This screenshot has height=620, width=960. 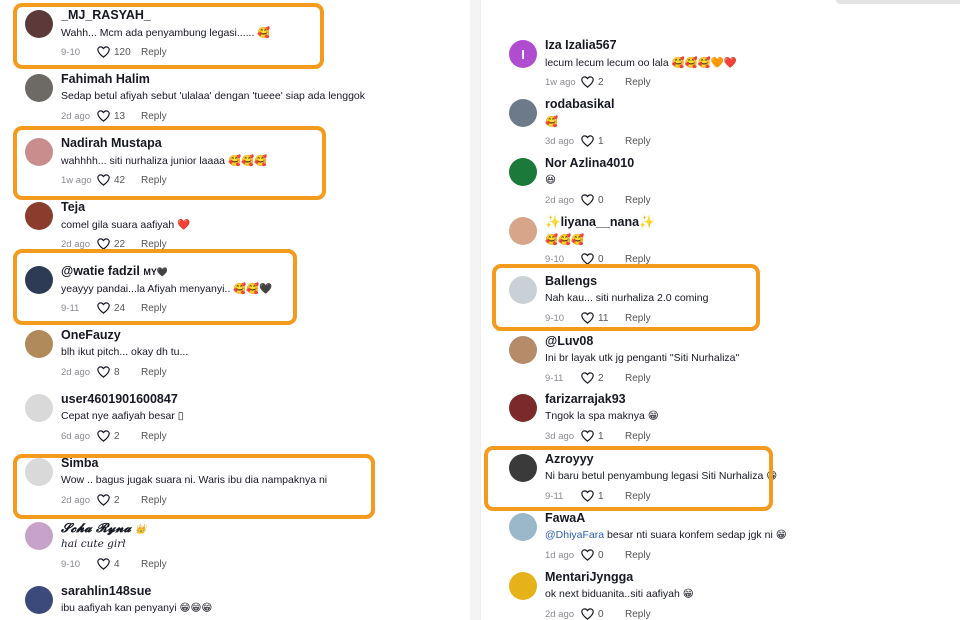 I want to click on like-button: 120, so click(x=119, y=52).